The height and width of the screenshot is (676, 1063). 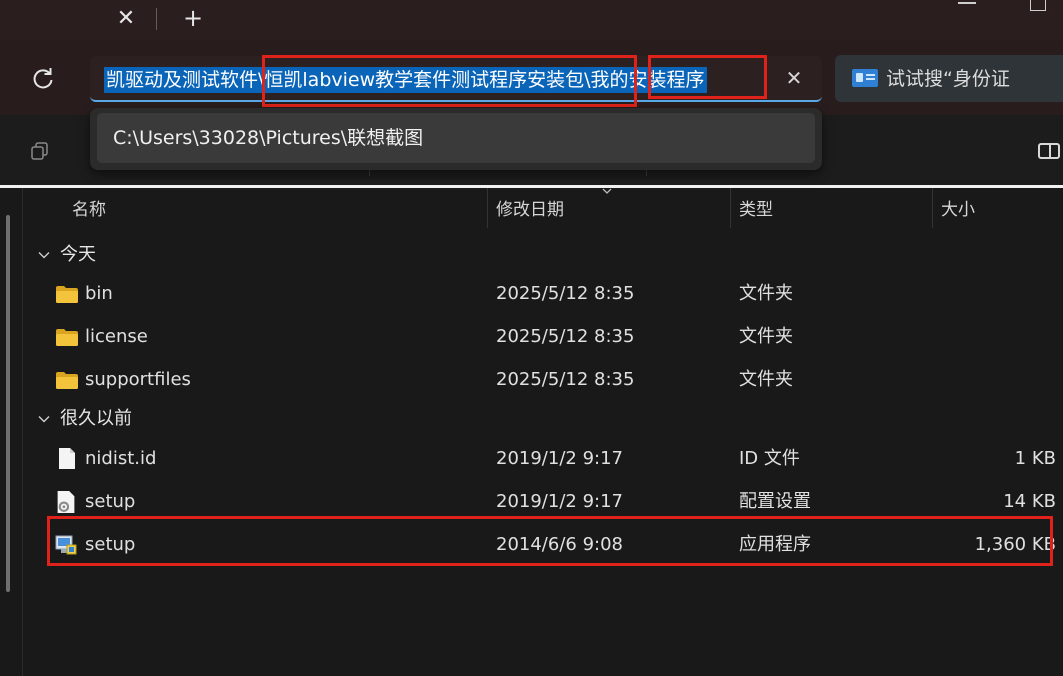 What do you see at coordinates (967, 3) in the screenshot?
I see `minimize-icon` at bounding box center [967, 3].